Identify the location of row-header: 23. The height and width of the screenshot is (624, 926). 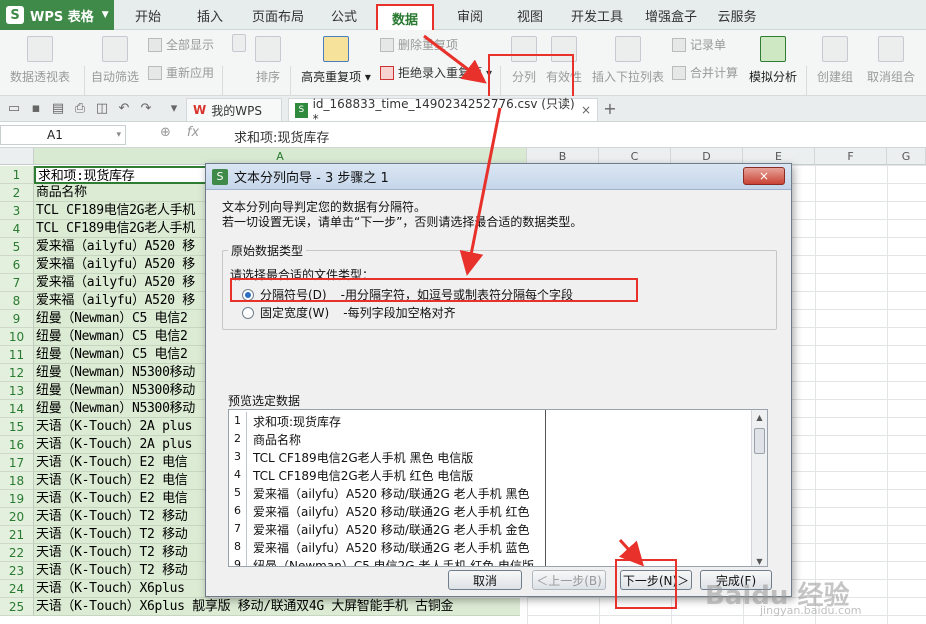
(17, 571).